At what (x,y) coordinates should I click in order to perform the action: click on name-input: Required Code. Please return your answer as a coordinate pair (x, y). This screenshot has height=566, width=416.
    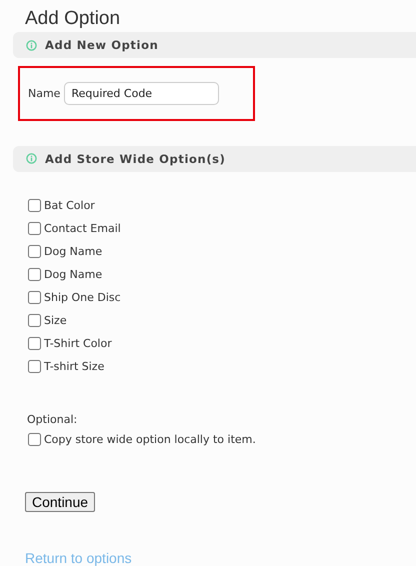
    Looking at the image, I should click on (142, 93).